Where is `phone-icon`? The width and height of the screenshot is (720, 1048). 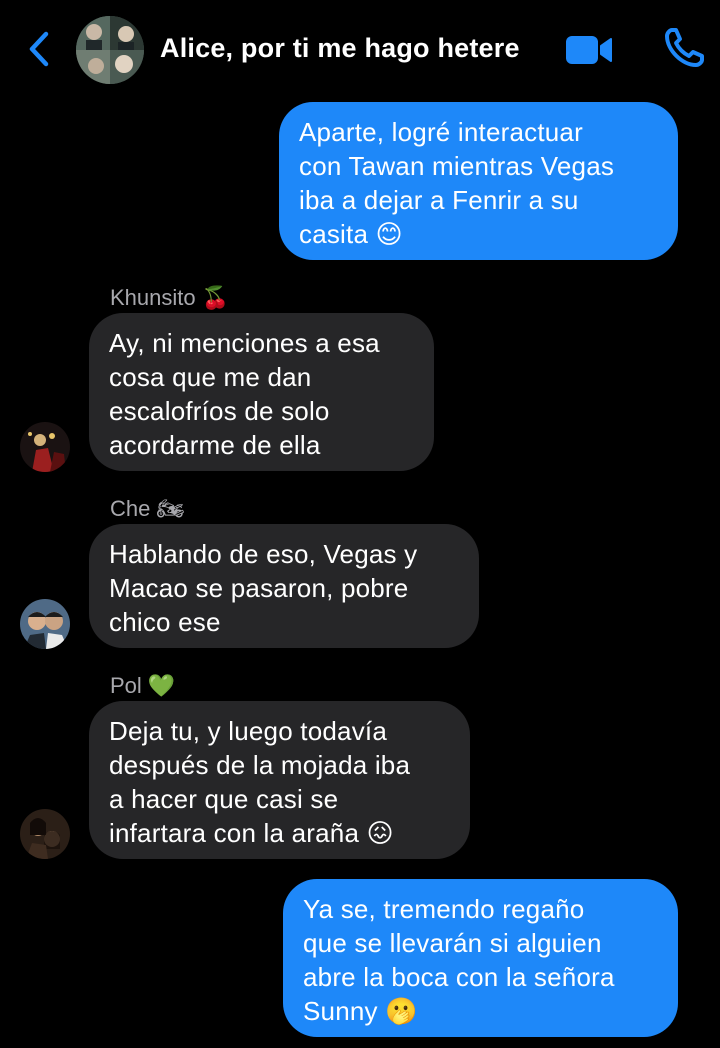
phone-icon is located at coordinates (684, 47).